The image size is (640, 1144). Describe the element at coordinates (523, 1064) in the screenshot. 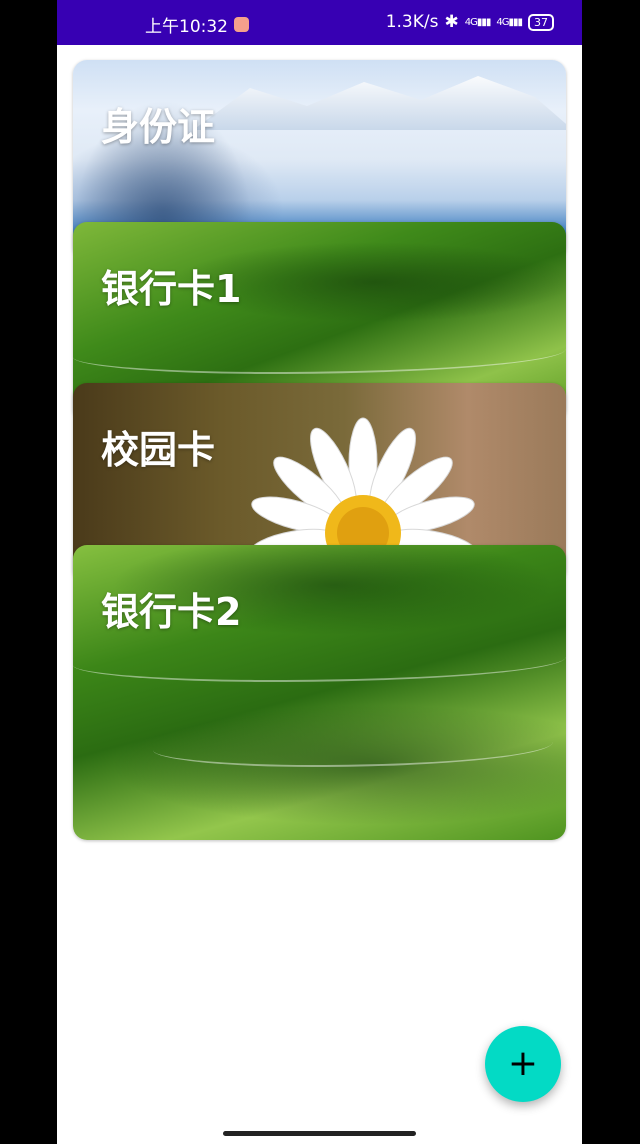

I see `add-card-button: +` at that location.